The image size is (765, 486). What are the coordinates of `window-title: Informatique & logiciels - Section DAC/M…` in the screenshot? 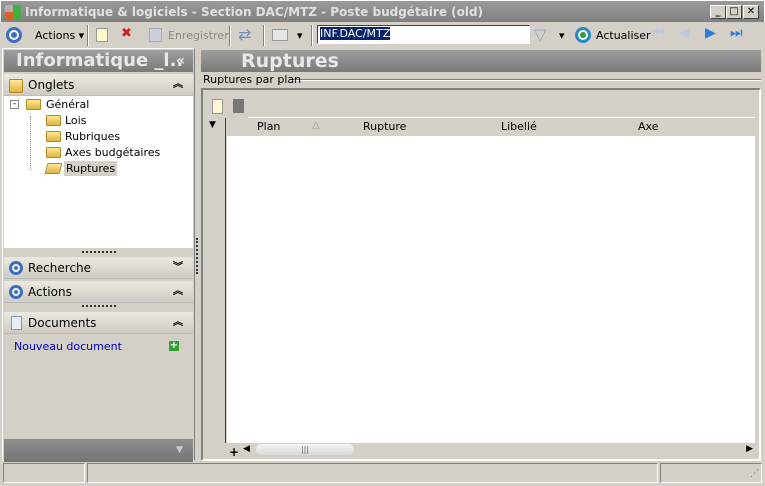 It's located at (254, 12).